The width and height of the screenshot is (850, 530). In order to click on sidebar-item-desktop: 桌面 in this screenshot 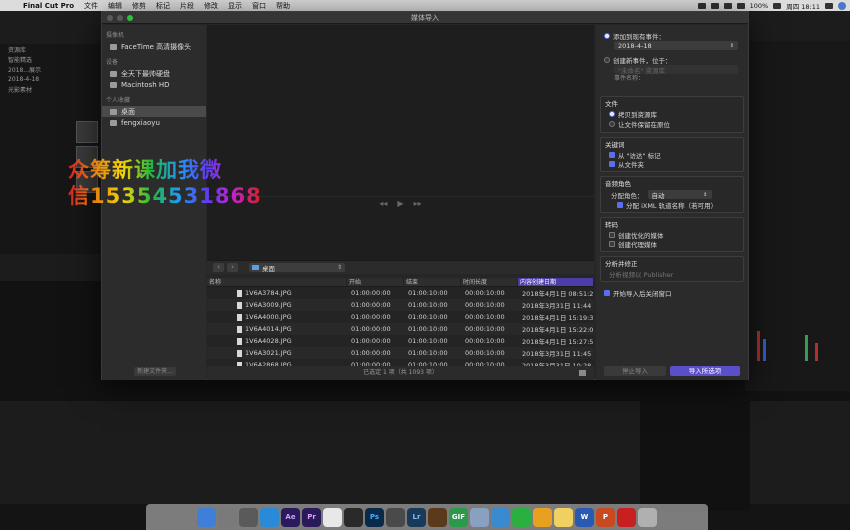, I will do `click(154, 111)`.